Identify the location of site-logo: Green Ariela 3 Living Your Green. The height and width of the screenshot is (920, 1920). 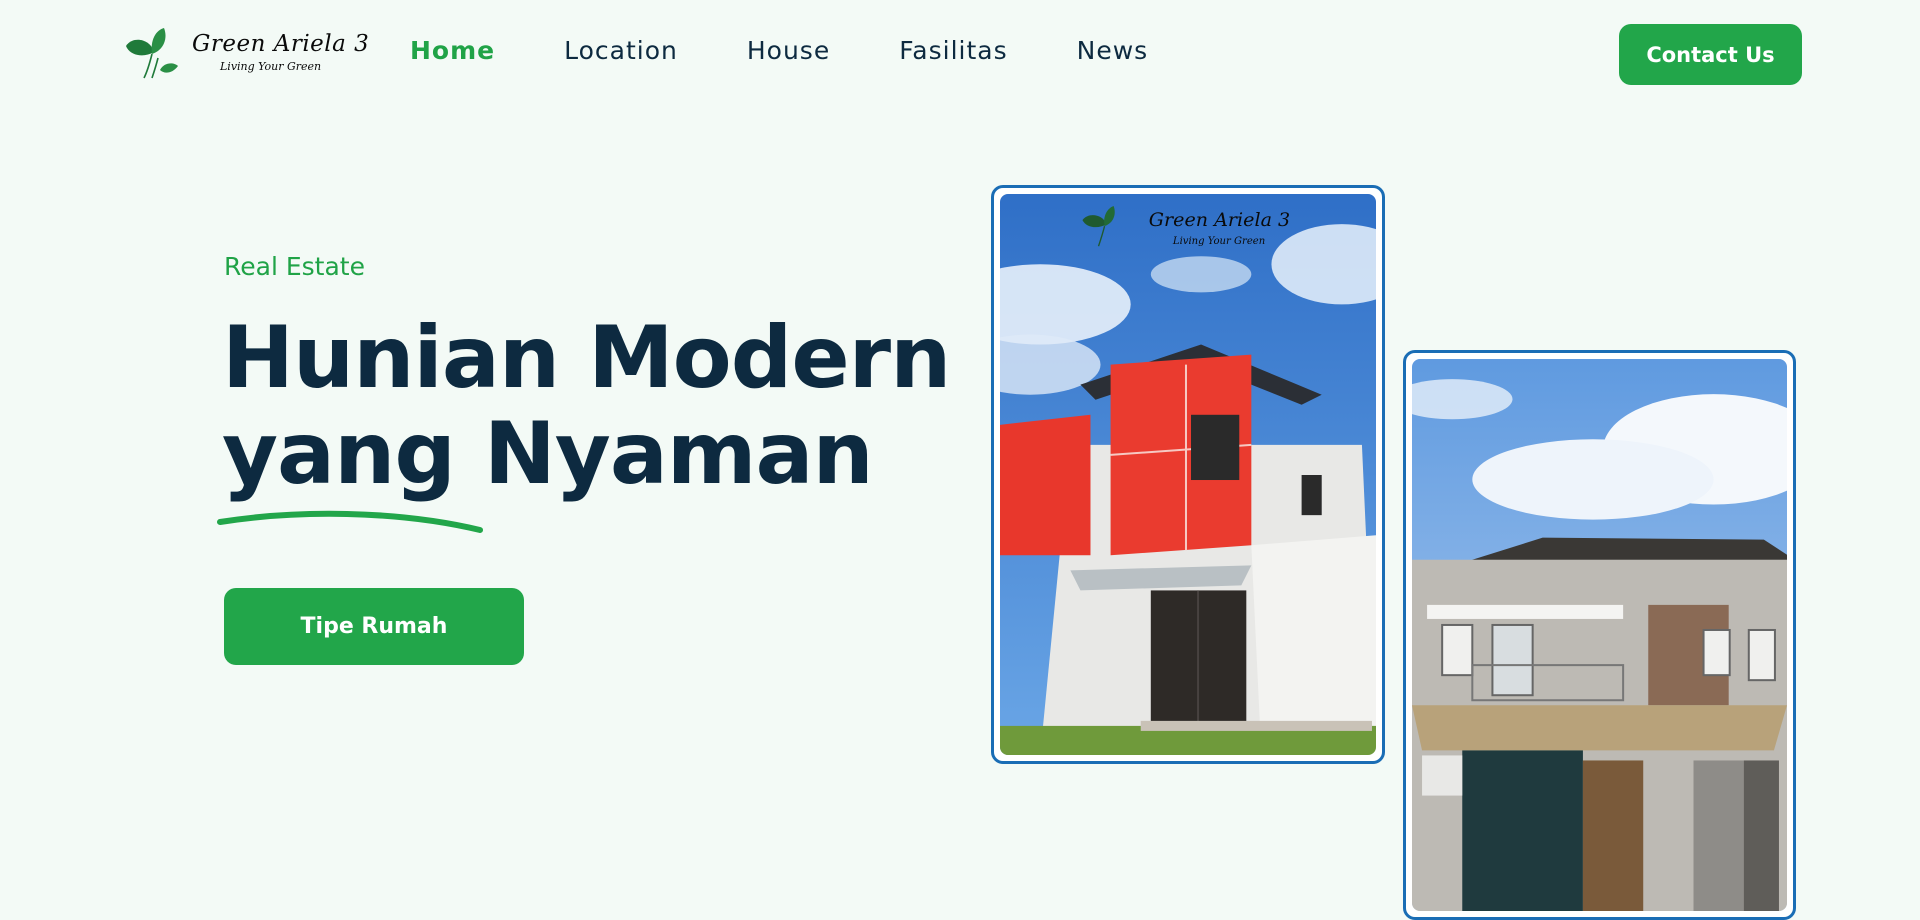
(245, 53).